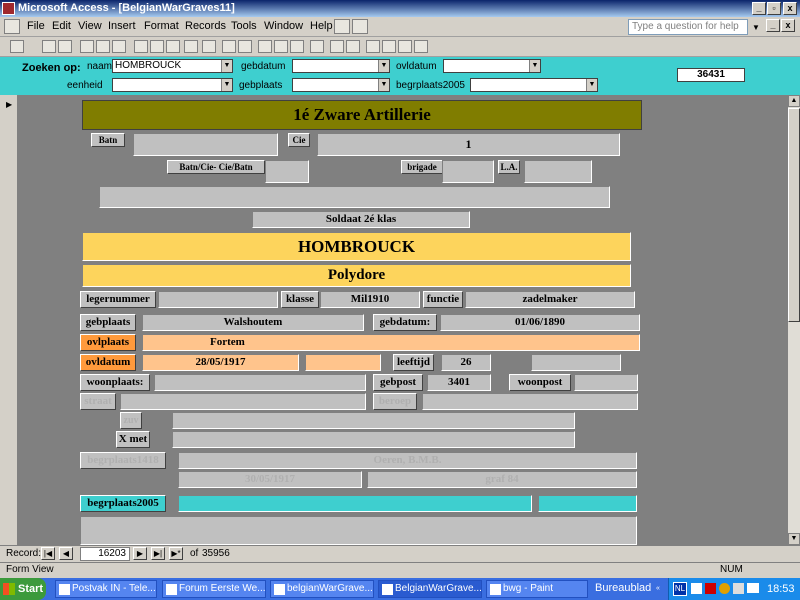  I want to click on menu-window: Window, so click(283, 26).